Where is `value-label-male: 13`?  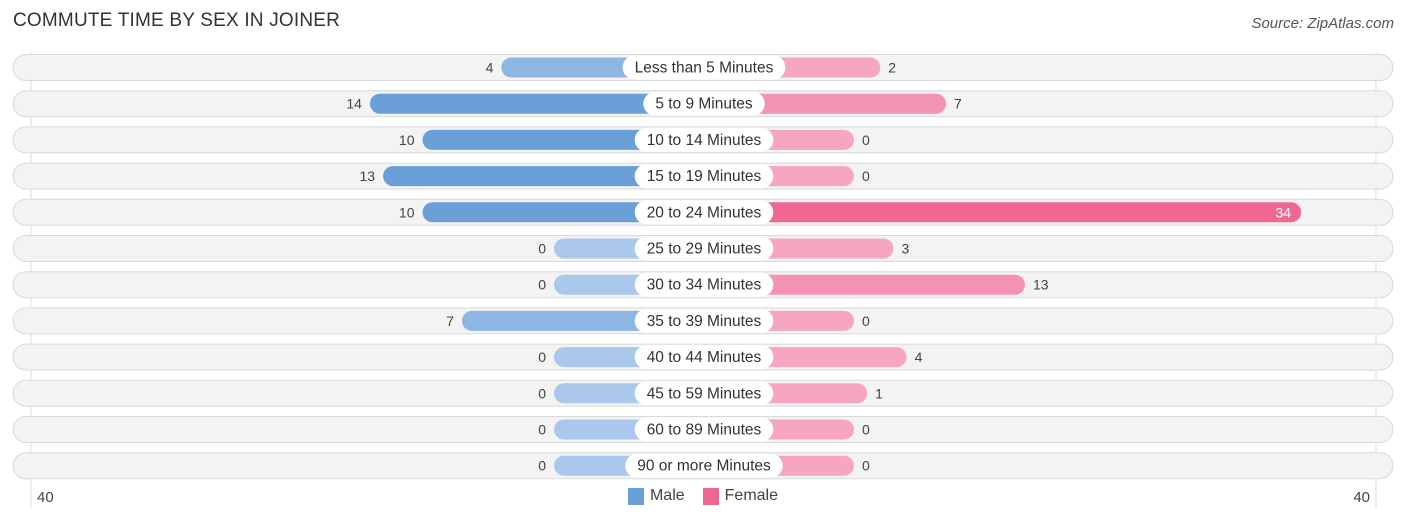 value-label-male: 13 is located at coordinates (367, 176).